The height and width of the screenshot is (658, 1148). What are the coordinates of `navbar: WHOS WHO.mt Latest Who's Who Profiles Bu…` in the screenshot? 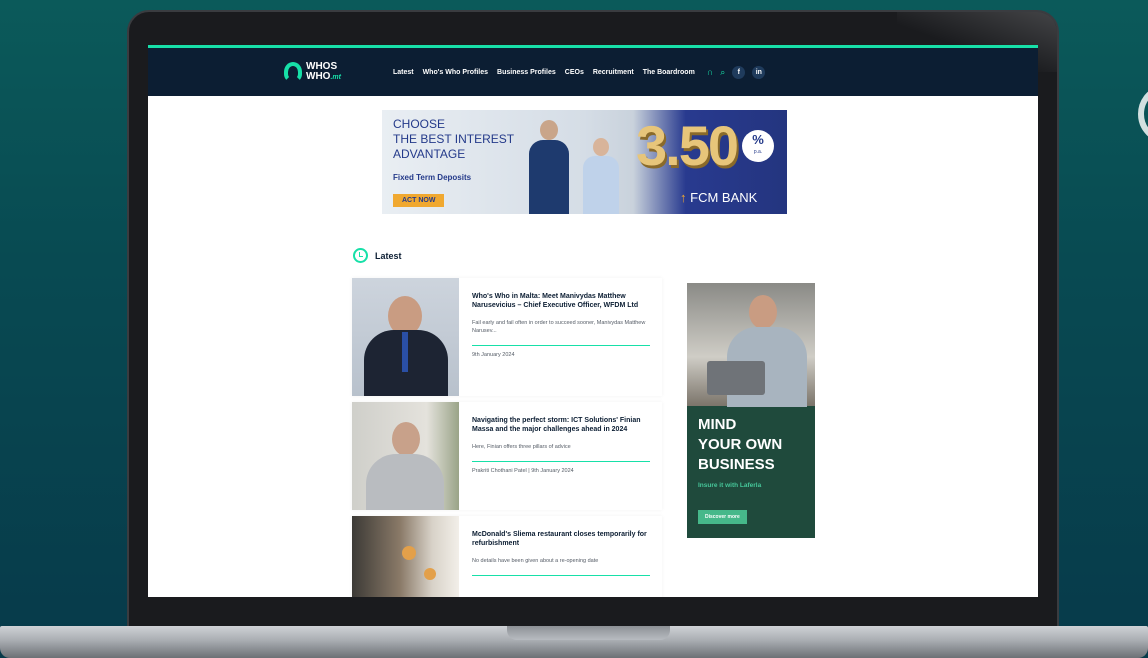 It's located at (593, 72).